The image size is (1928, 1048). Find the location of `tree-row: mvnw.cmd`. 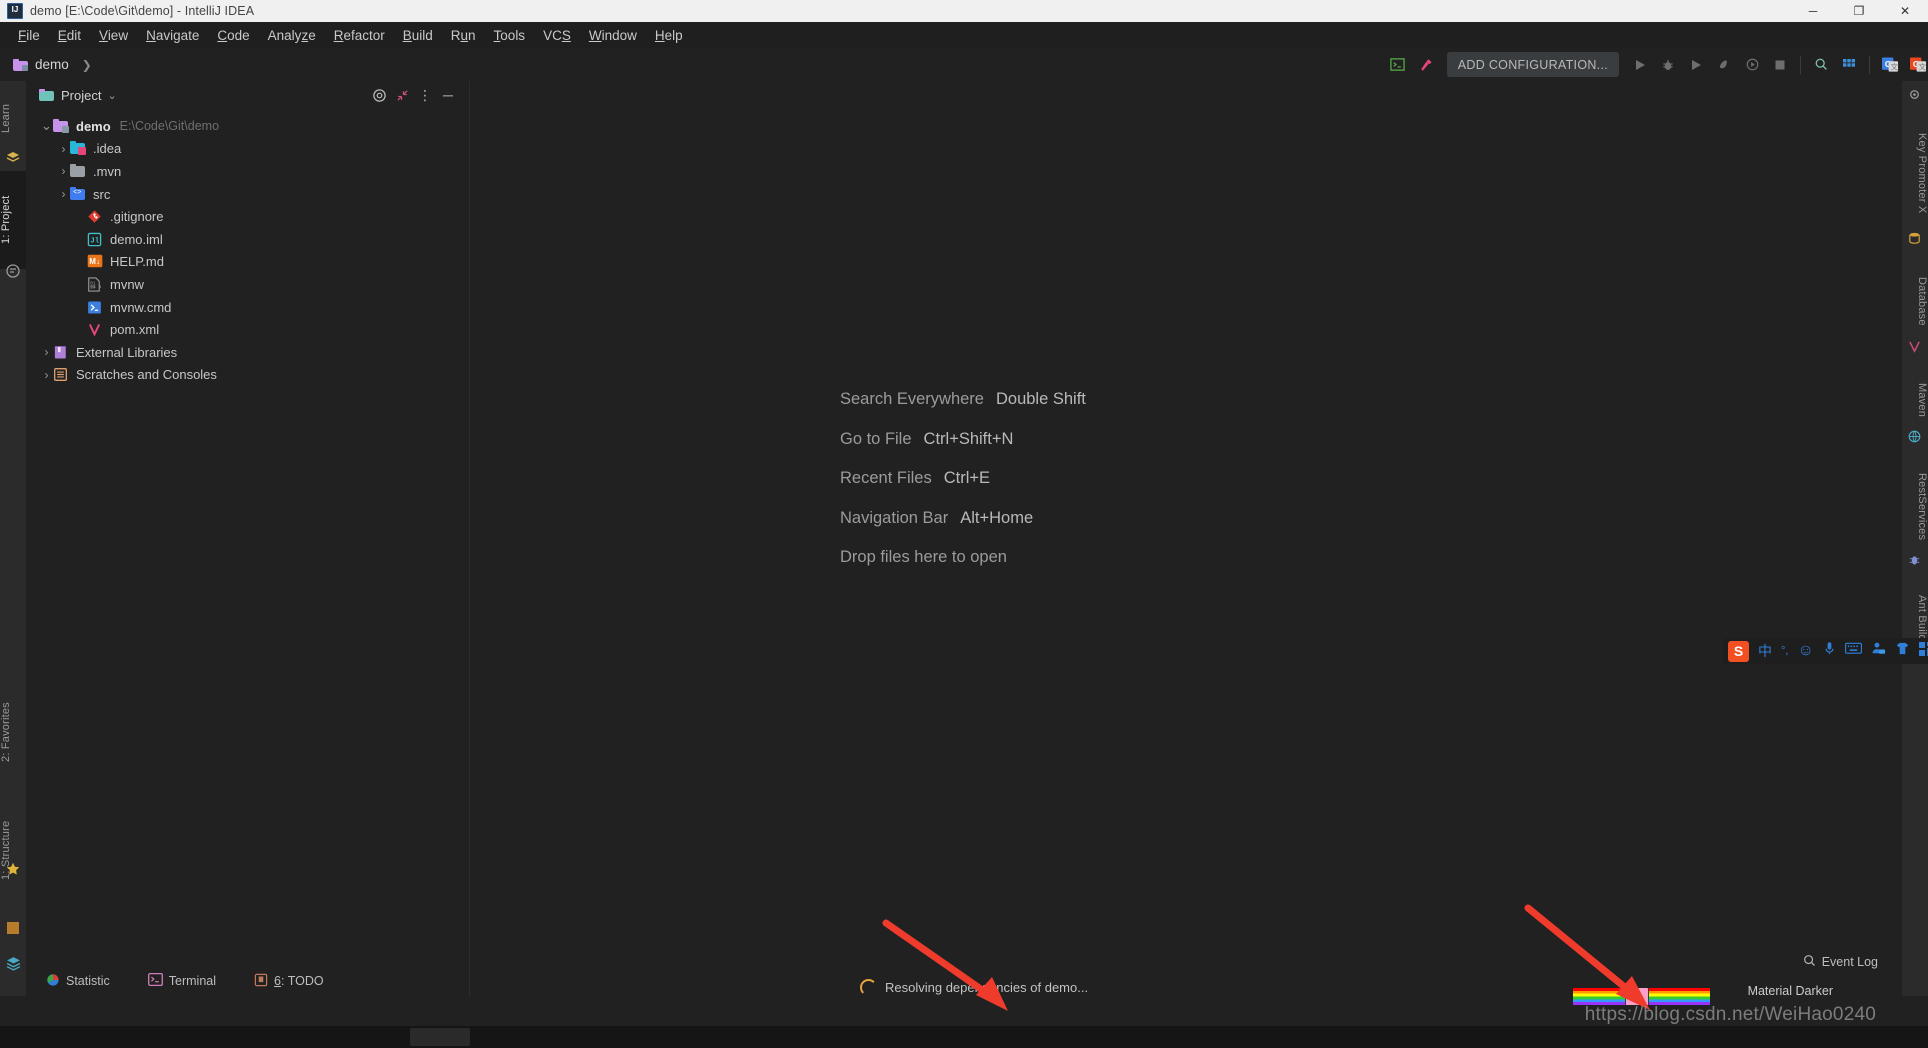

tree-row: mvnw.cmd is located at coordinates (247, 307).